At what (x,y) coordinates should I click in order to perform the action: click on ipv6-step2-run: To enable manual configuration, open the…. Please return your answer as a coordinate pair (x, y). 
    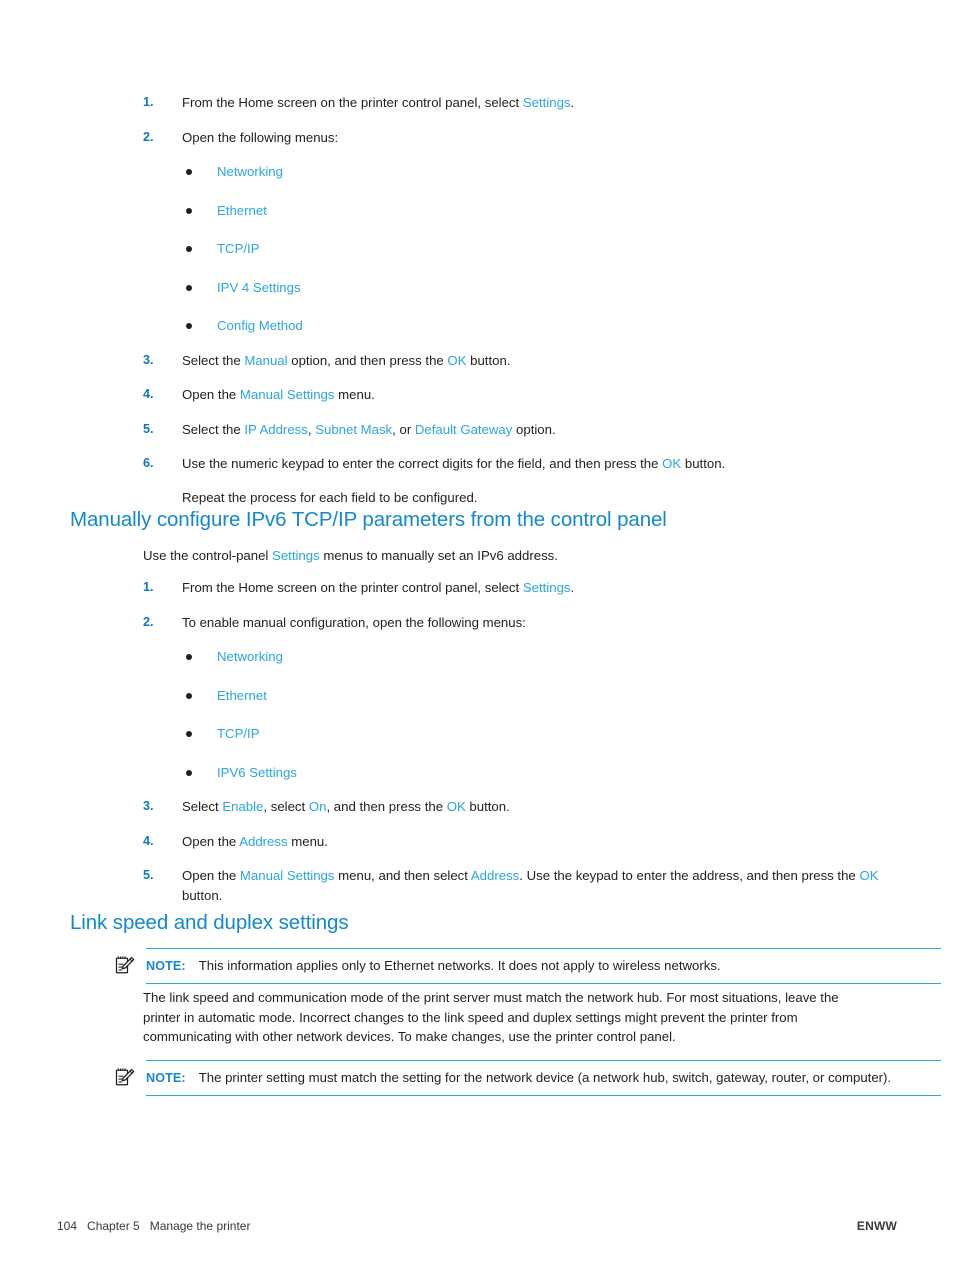
    Looking at the image, I should click on (354, 622).